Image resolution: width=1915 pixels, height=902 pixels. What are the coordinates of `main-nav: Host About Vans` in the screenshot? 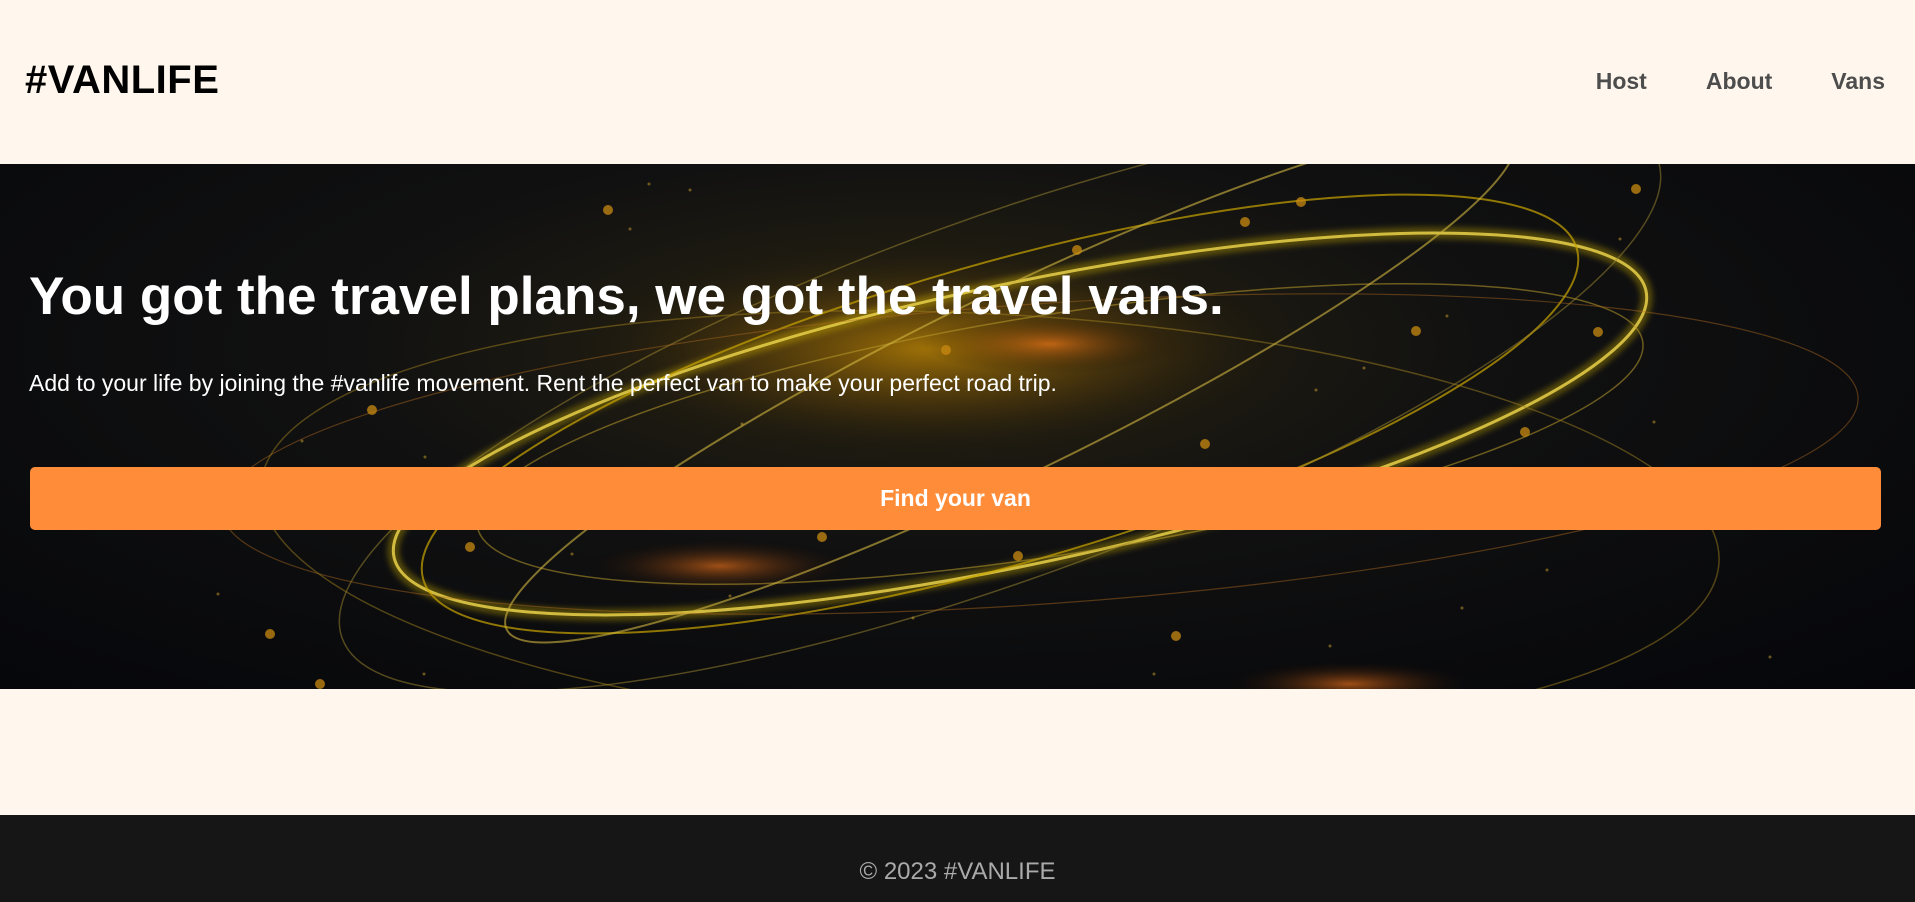 It's located at (1740, 81).